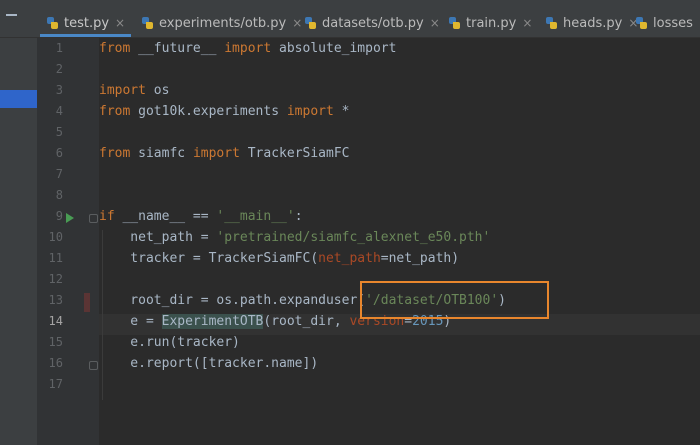 Image resolution: width=700 pixels, height=445 pixels. What do you see at coordinates (55, 279) in the screenshot?
I see `line-number: 12` at bounding box center [55, 279].